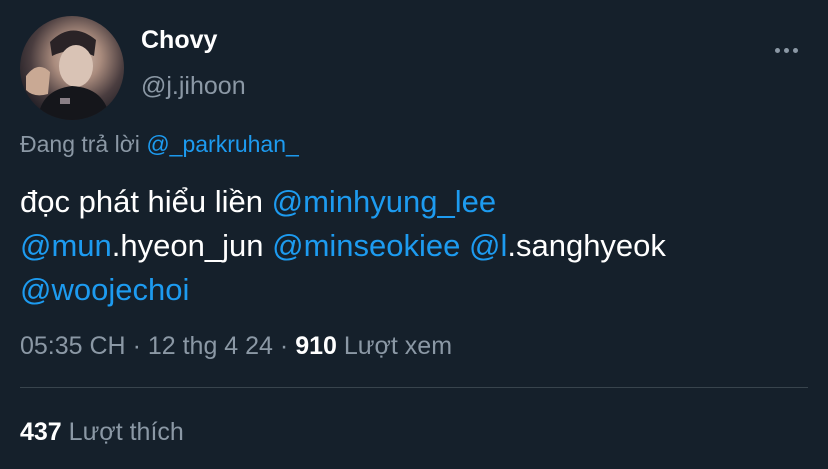  I want to click on tweet-time: 05:35 CH, so click(73, 346).